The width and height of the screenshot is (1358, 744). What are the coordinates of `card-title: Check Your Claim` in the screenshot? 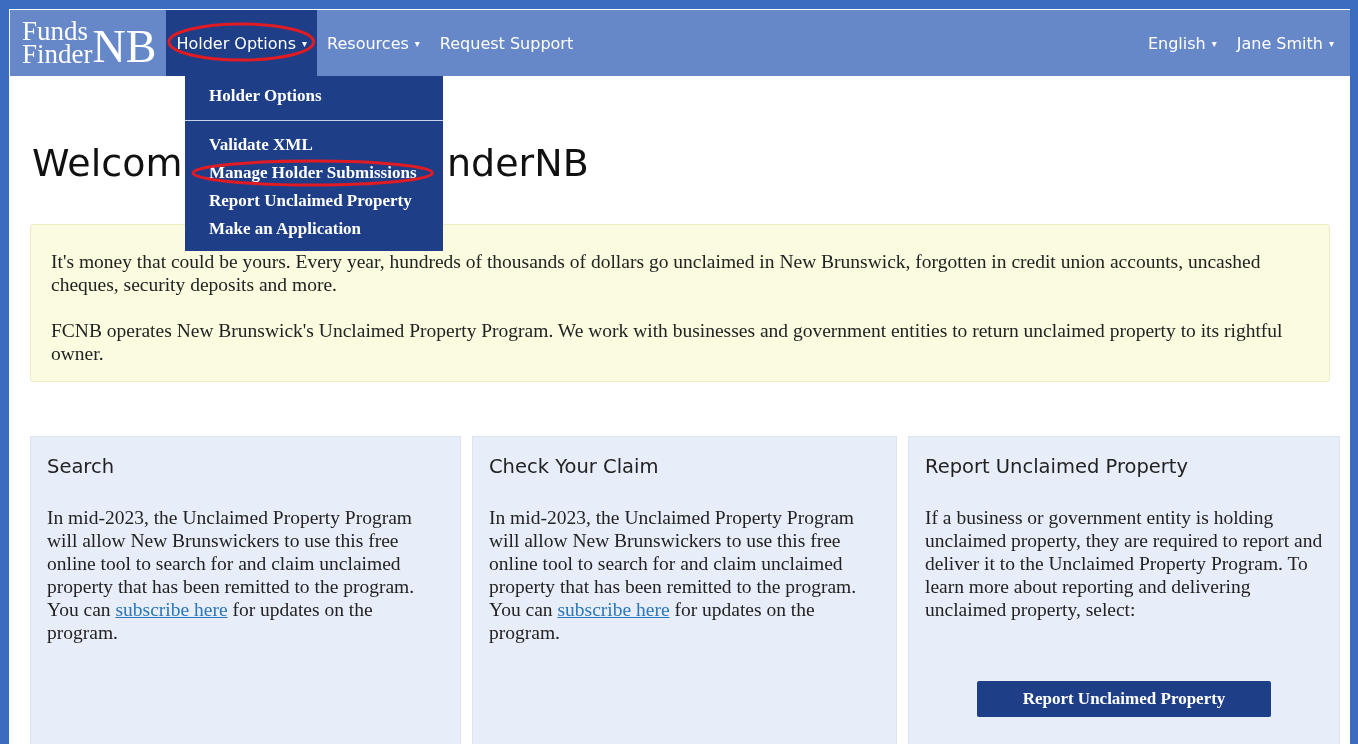 It's located at (574, 466).